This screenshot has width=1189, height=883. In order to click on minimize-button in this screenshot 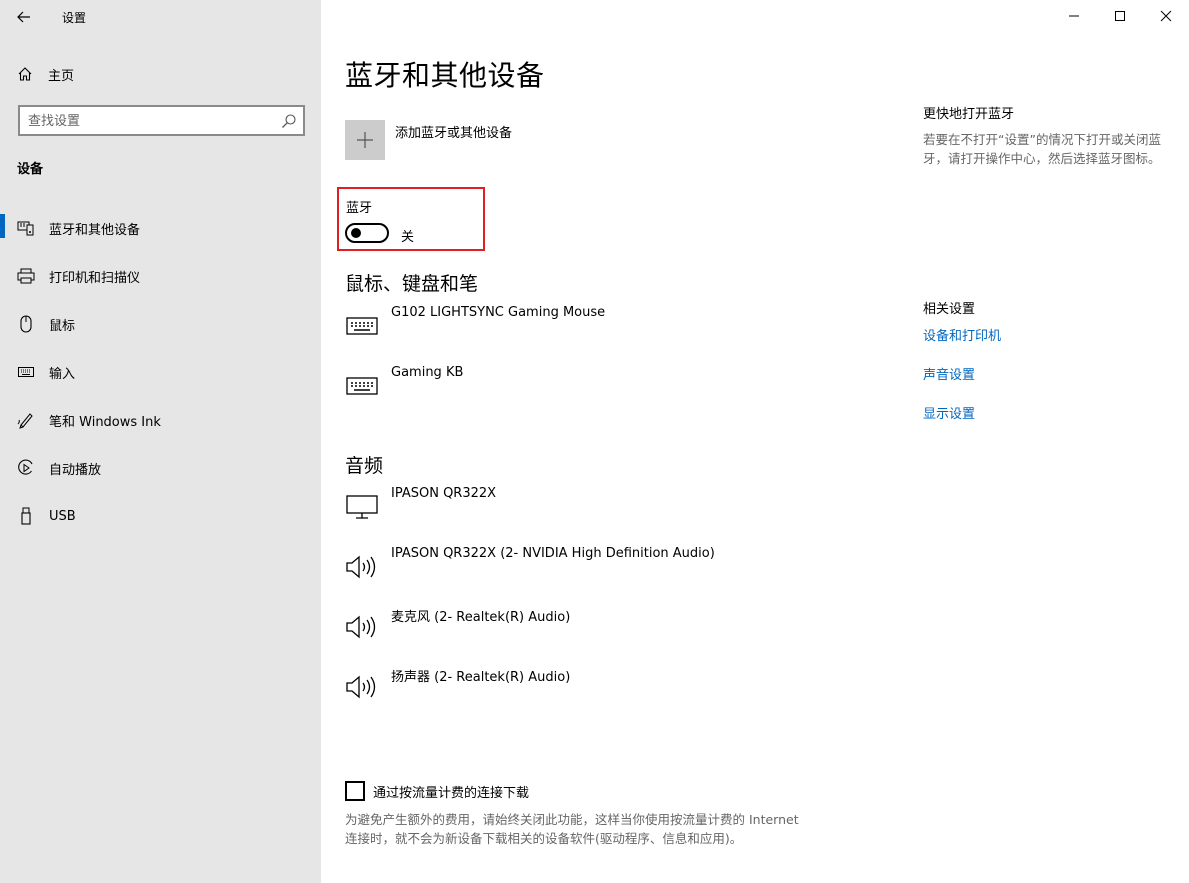, I will do `click(1074, 16)`.